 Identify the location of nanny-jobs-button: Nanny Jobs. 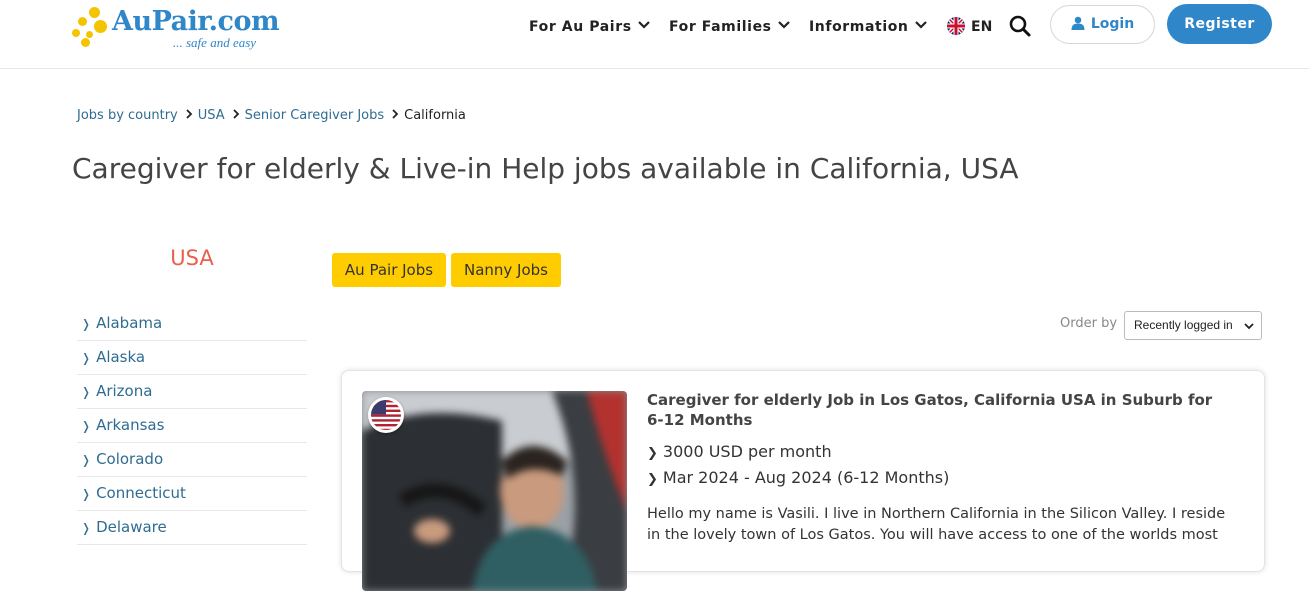
(506, 270).